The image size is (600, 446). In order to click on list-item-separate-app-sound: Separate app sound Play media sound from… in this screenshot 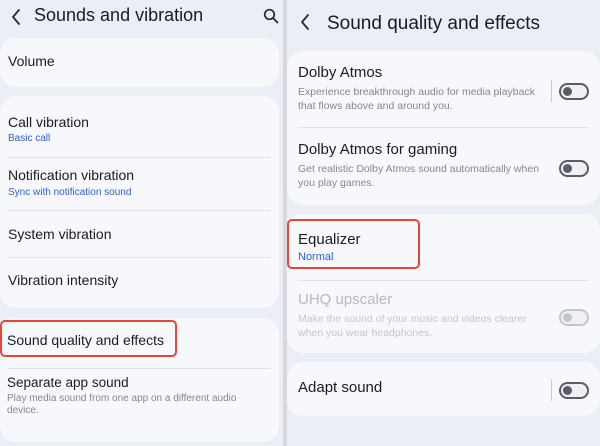, I will do `click(139, 406)`.